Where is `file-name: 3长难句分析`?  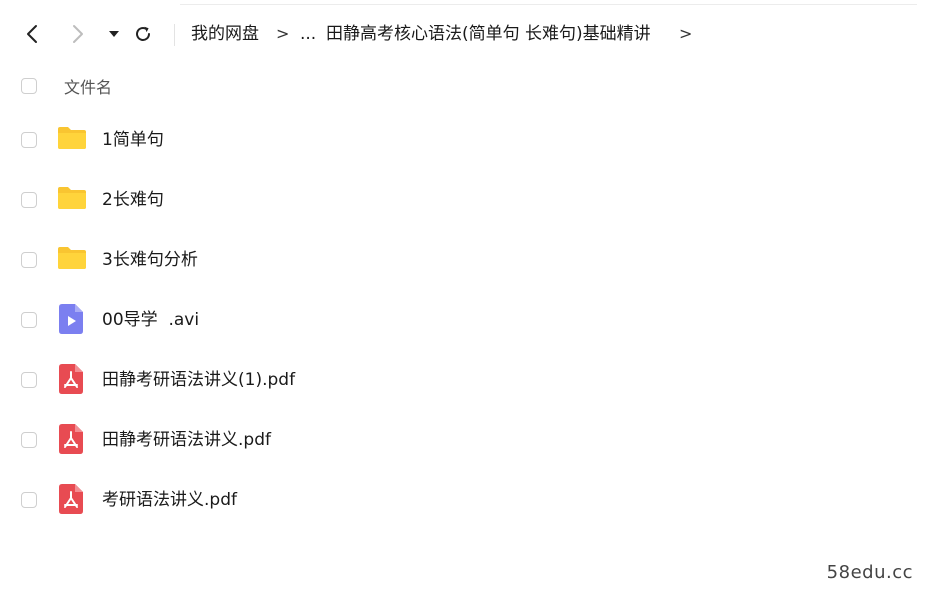
file-name: 3长难句分析 is located at coordinates (150, 260).